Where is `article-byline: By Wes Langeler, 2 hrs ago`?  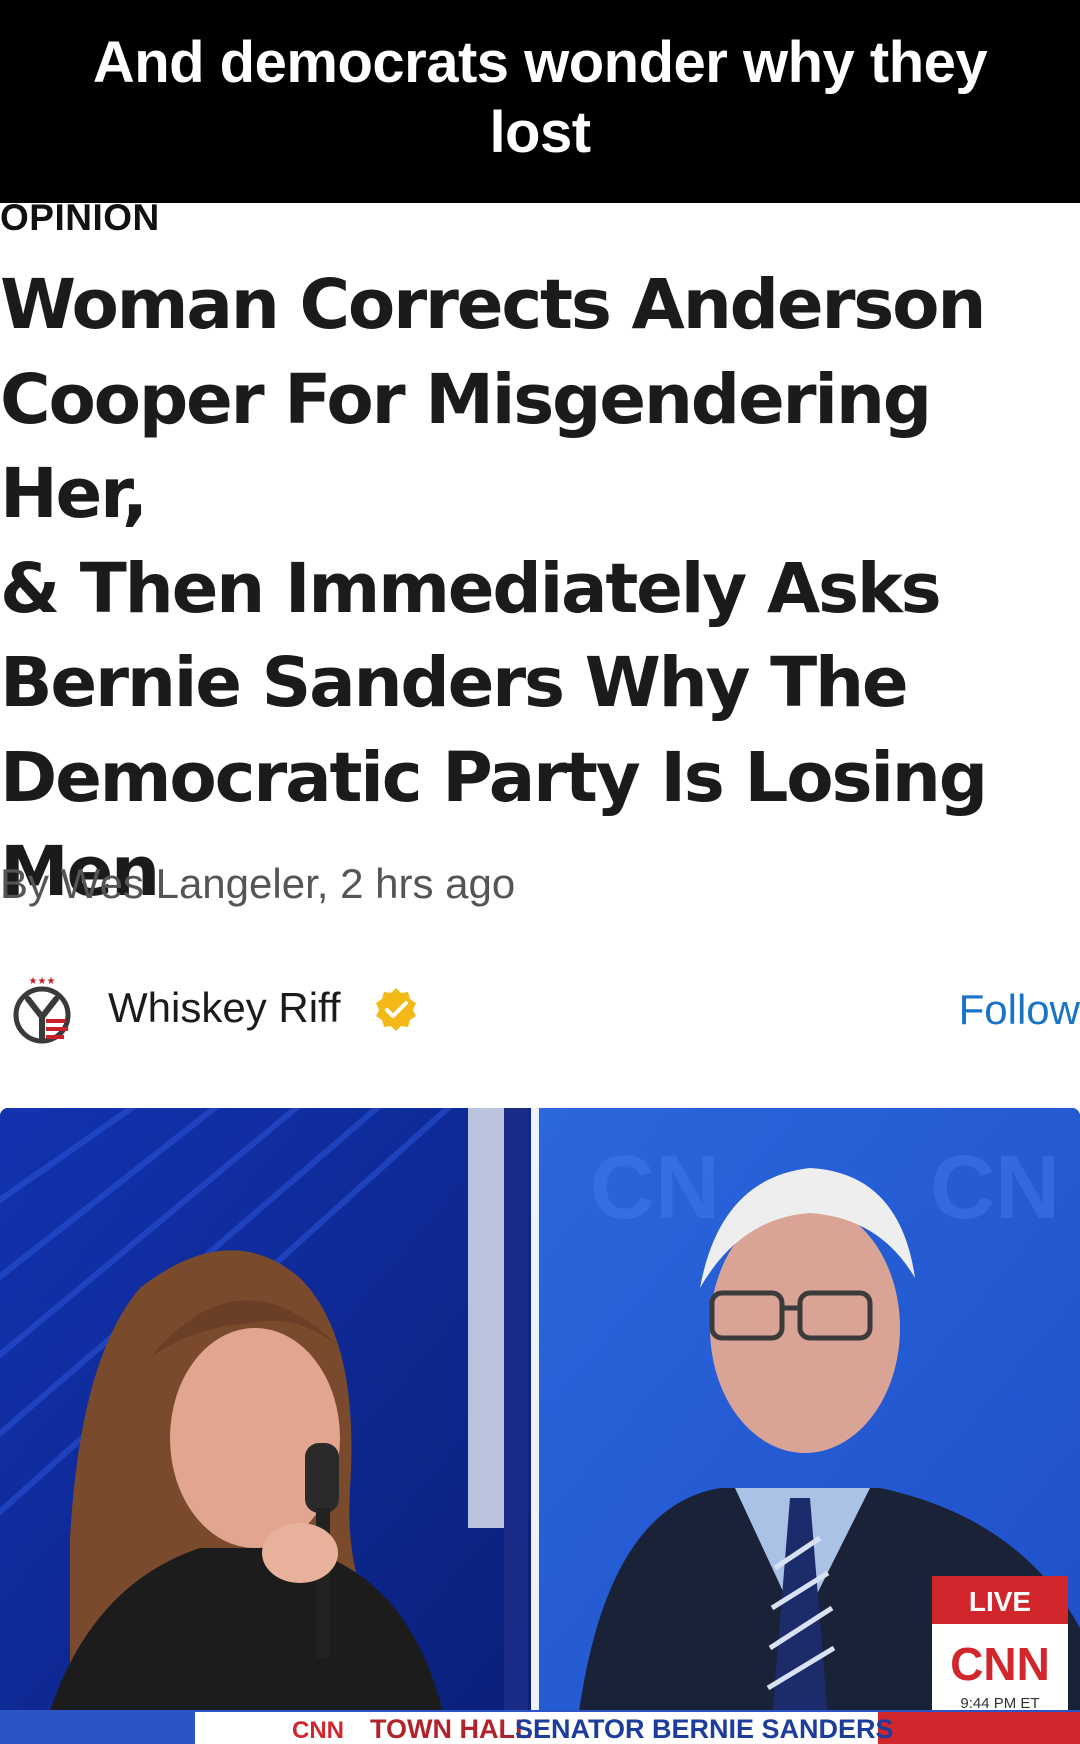 article-byline: By Wes Langeler, 2 hrs ago is located at coordinates (258, 883).